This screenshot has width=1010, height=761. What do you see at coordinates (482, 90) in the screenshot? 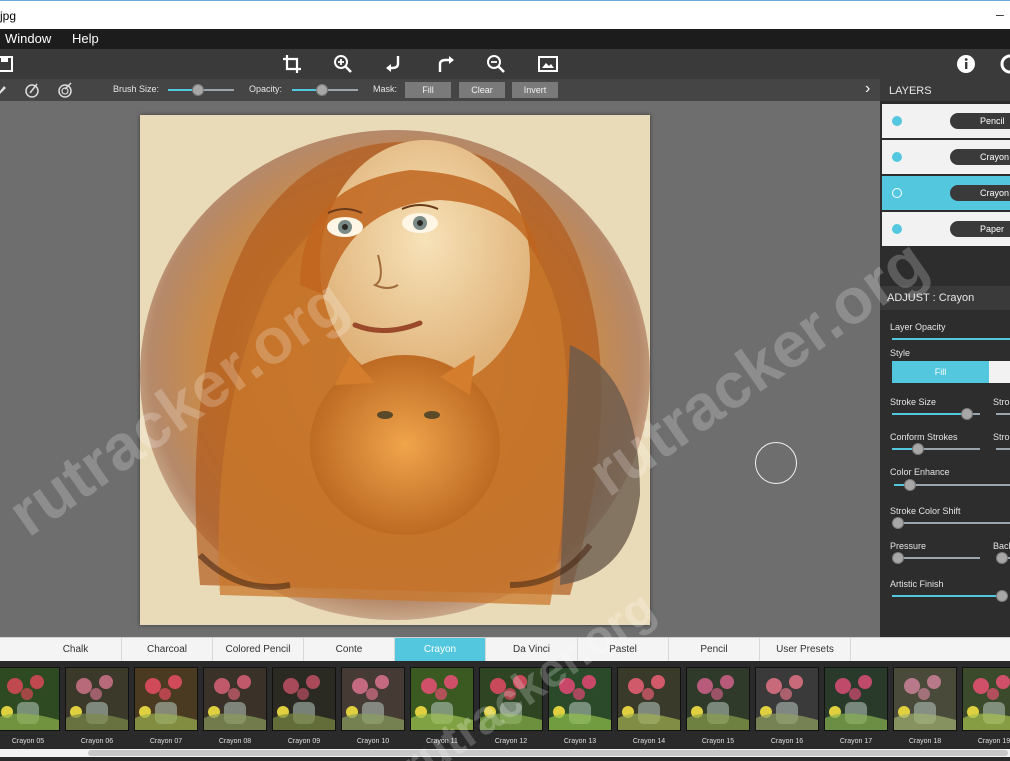
I see `mask-clear-button: Clear` at bounding box center [482, 90].